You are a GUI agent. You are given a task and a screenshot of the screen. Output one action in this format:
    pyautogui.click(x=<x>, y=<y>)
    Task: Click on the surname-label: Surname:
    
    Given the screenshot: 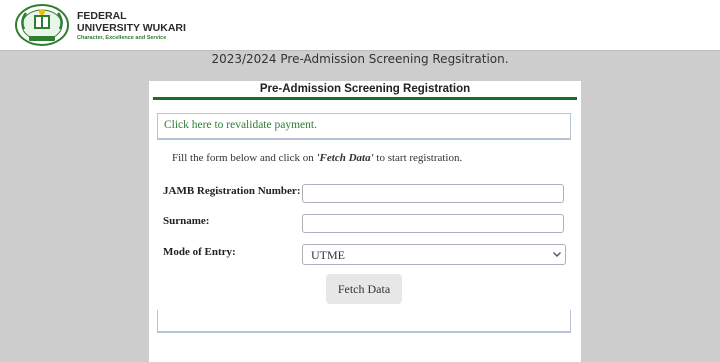 What is the action you would take?
    pyautogui.click(x=186, y=221)
    